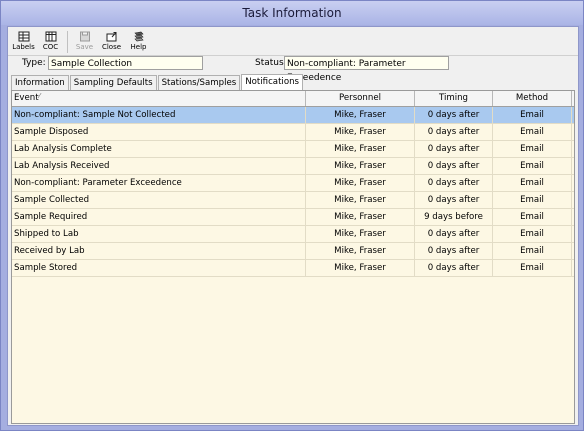  I want to click on event-cell: Non-compliant: Sample Not Collected, so click(159, 115).